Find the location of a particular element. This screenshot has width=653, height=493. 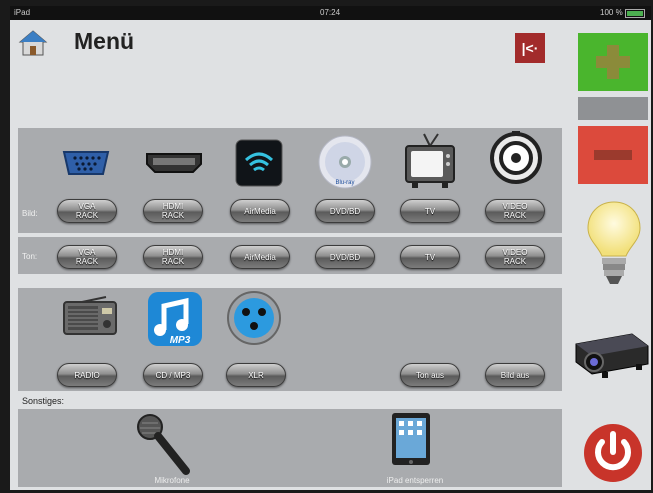

ton-dvdbd-button: DVD/BD is located at coordinates (345, 257).